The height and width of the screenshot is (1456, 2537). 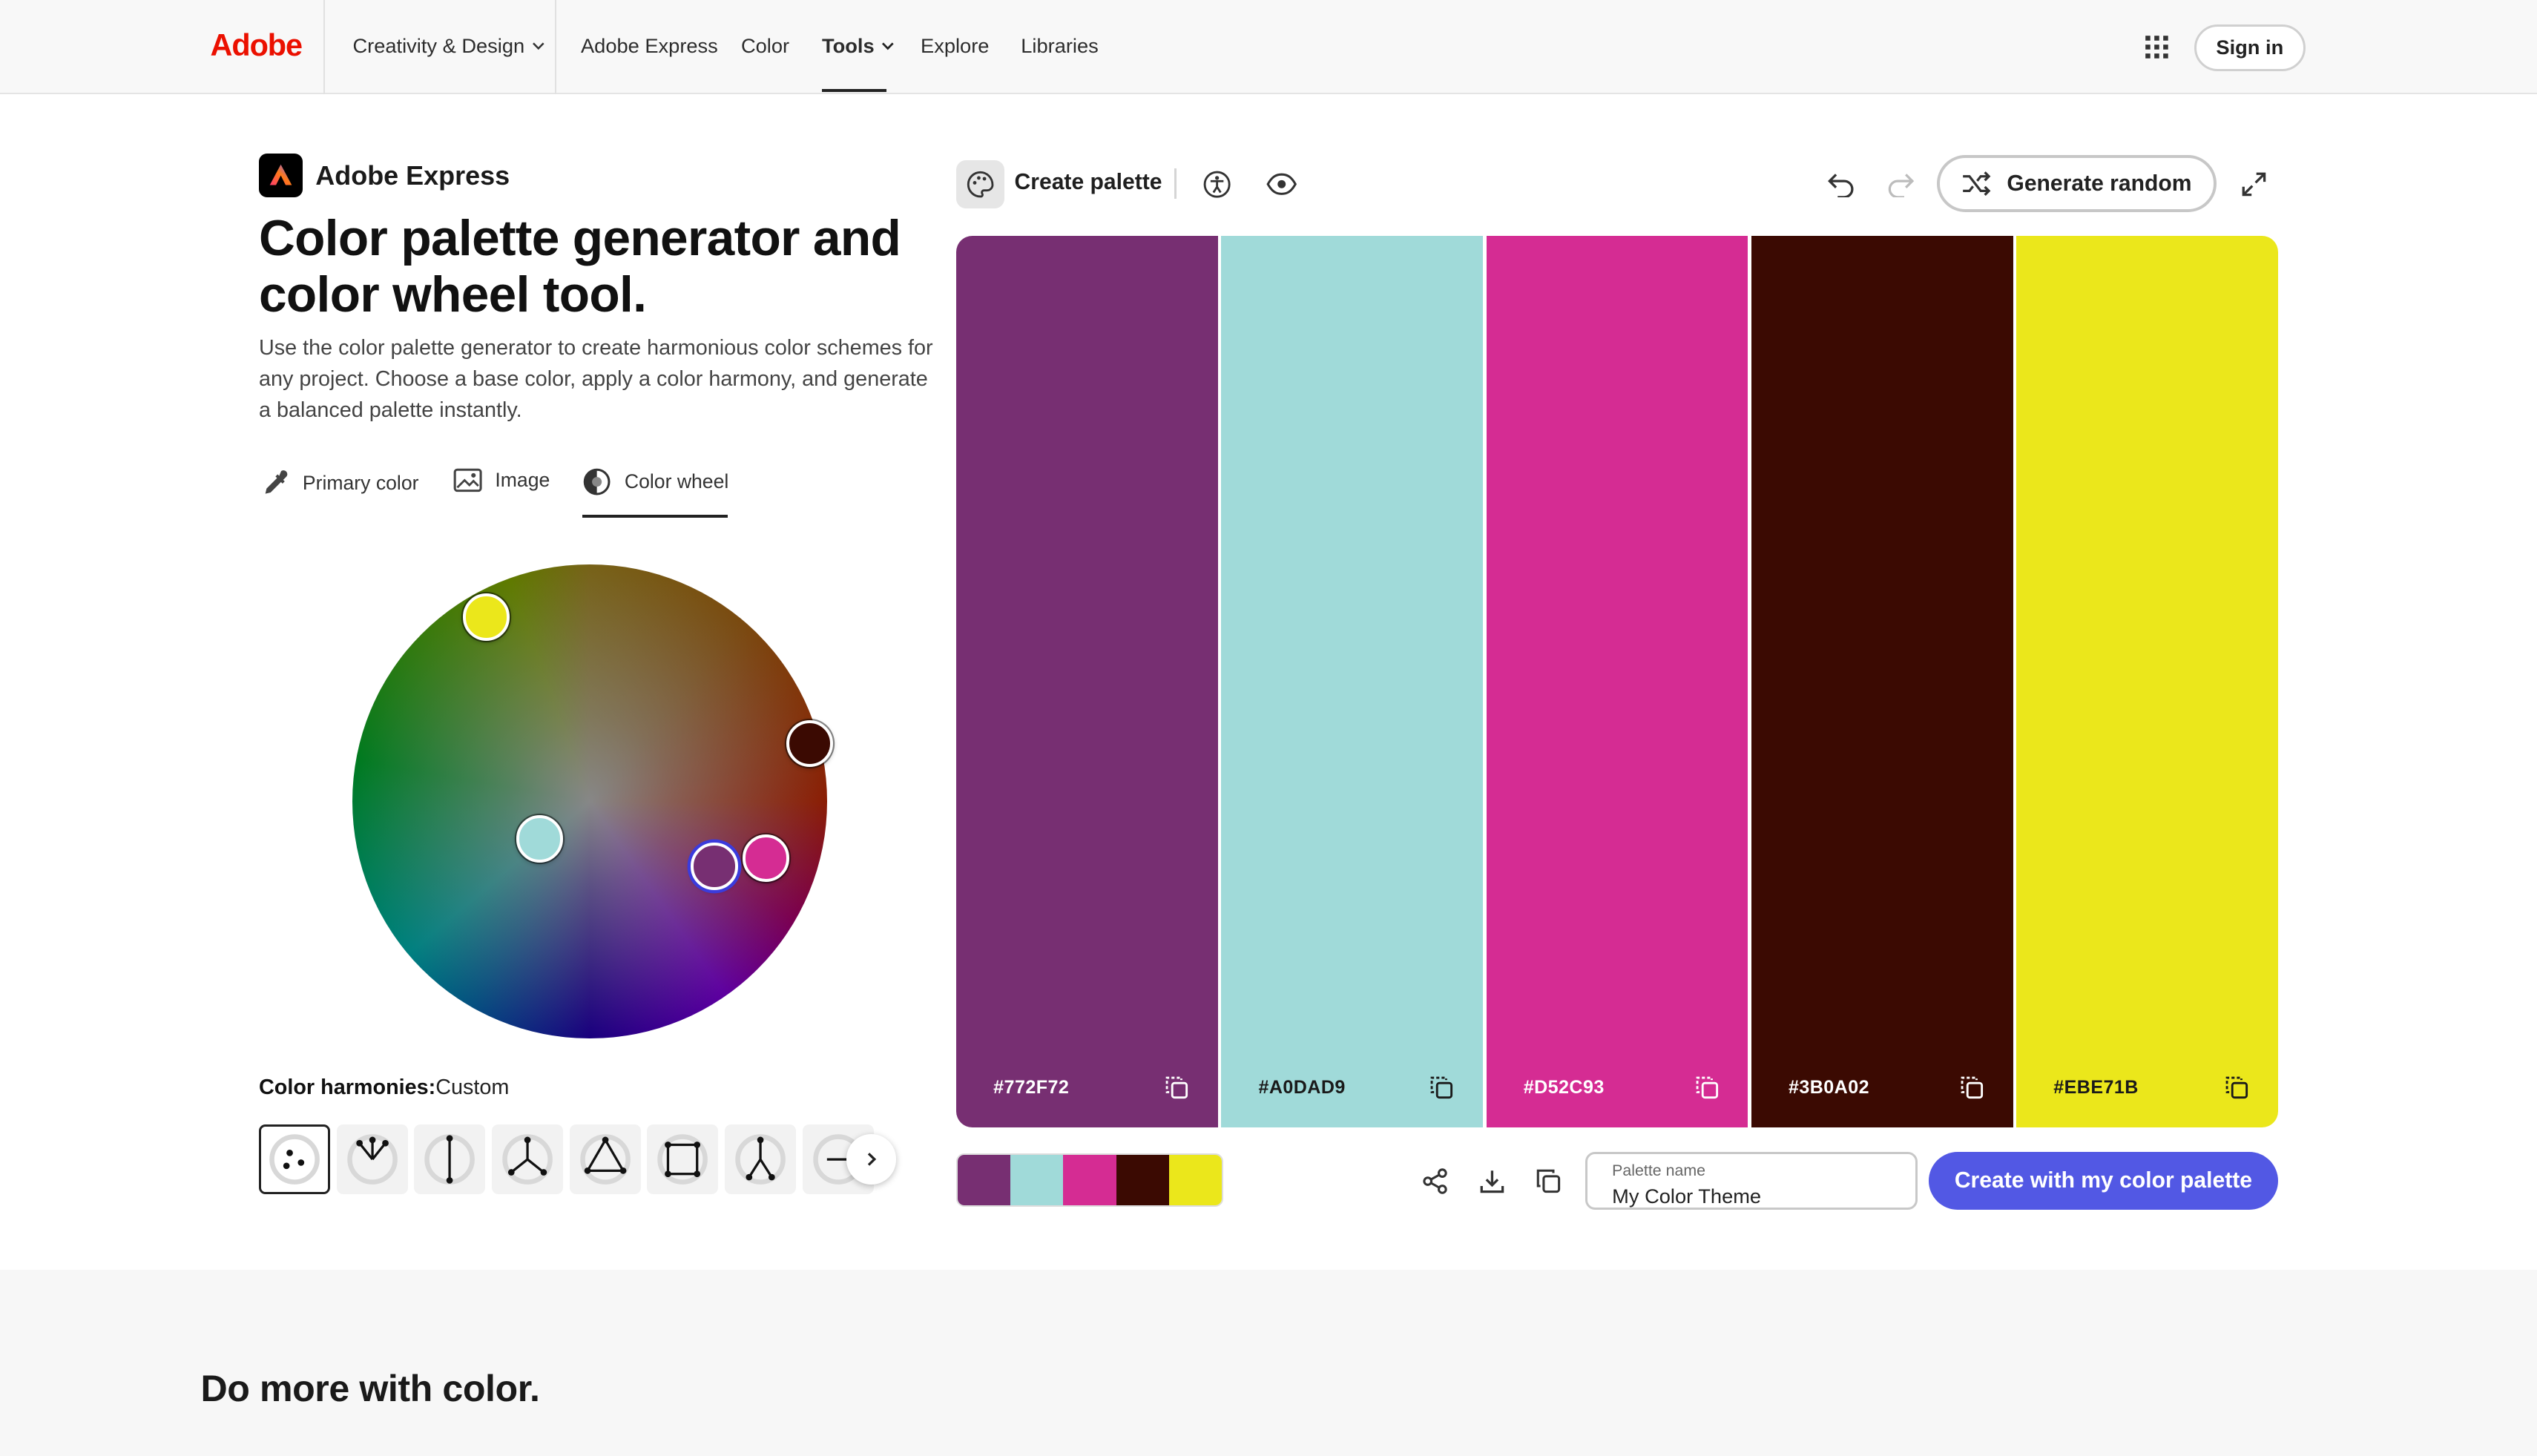 I want to click on copy-icon, so click(x=1548, y=1181).